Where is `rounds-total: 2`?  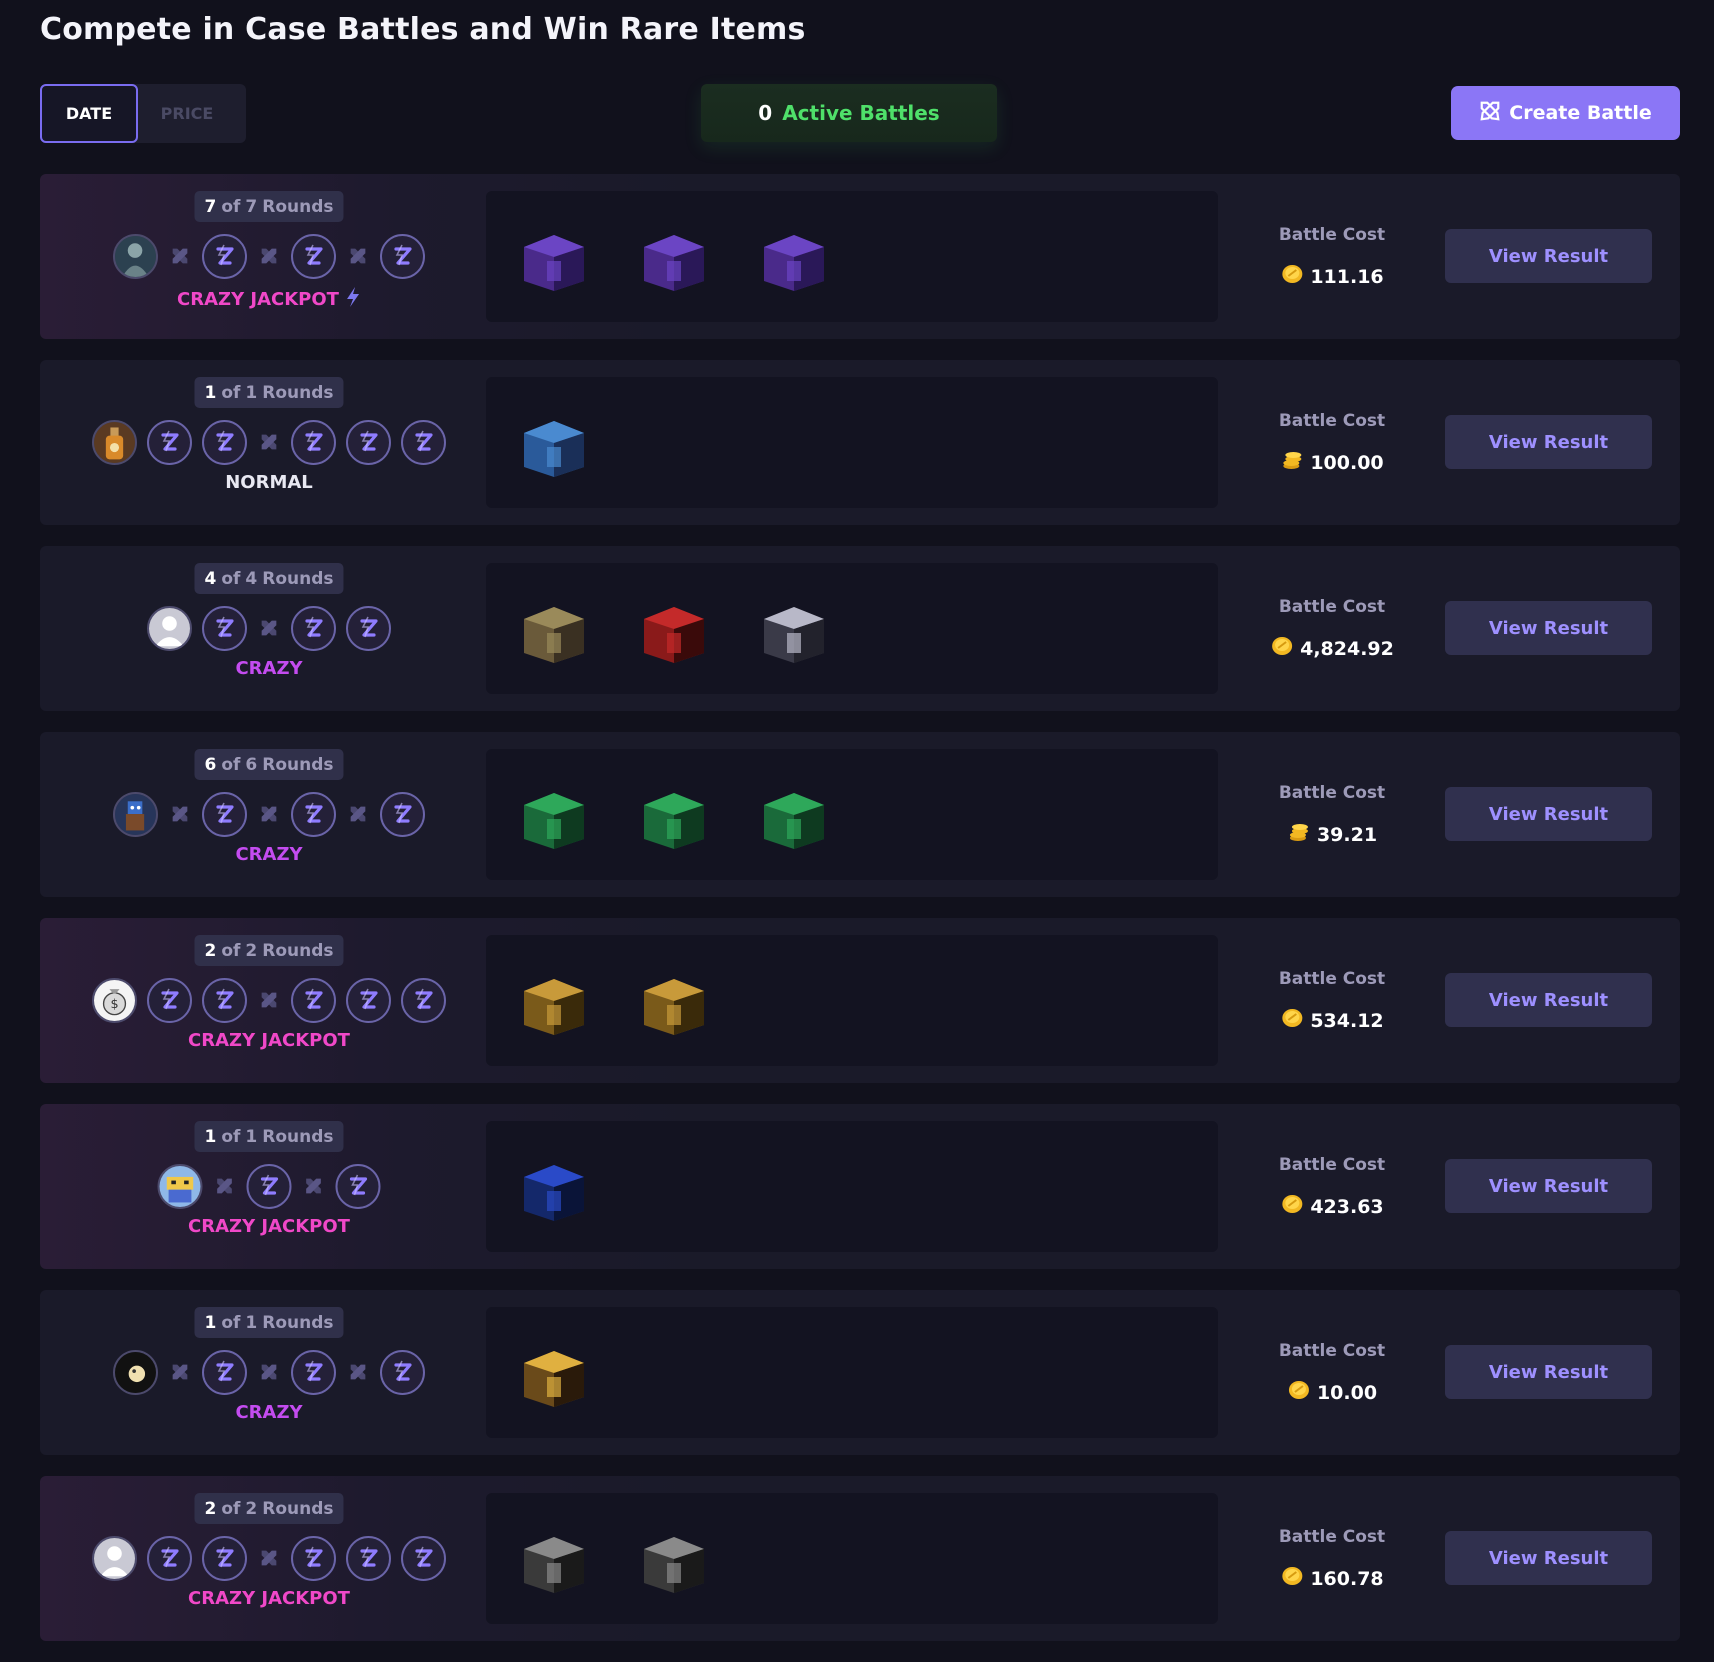
rounds-total: 2 is located at coordinates (251, 1508).